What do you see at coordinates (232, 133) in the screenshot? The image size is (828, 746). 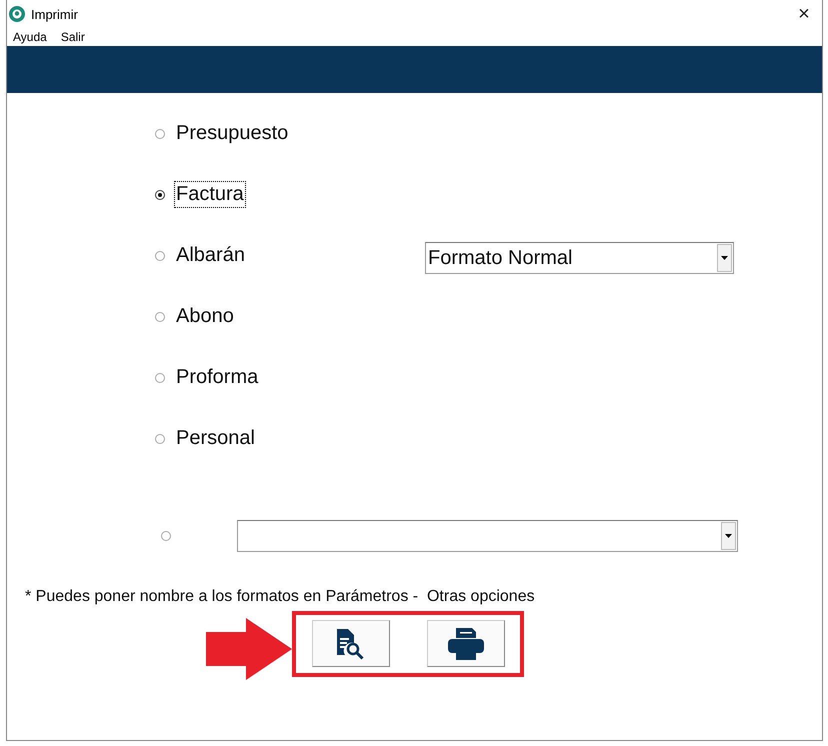 I see `option-label: Presupuesto` at bounding box center [232, 133].